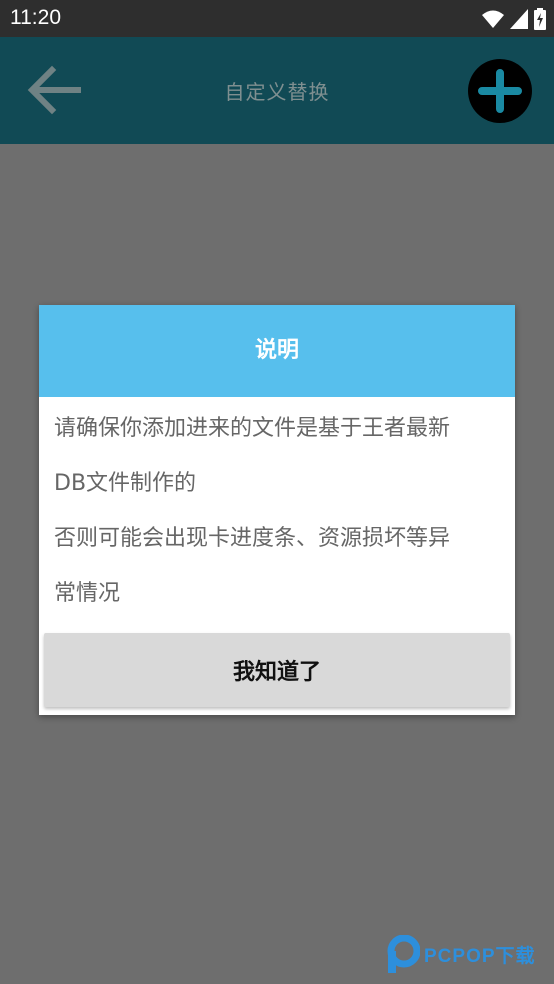 The width and height of the screenshot is (554, 984). What do you see at coordinates (540, 19) in the screenshot?
I see `battery-icon` at bounding box center [540, 19].